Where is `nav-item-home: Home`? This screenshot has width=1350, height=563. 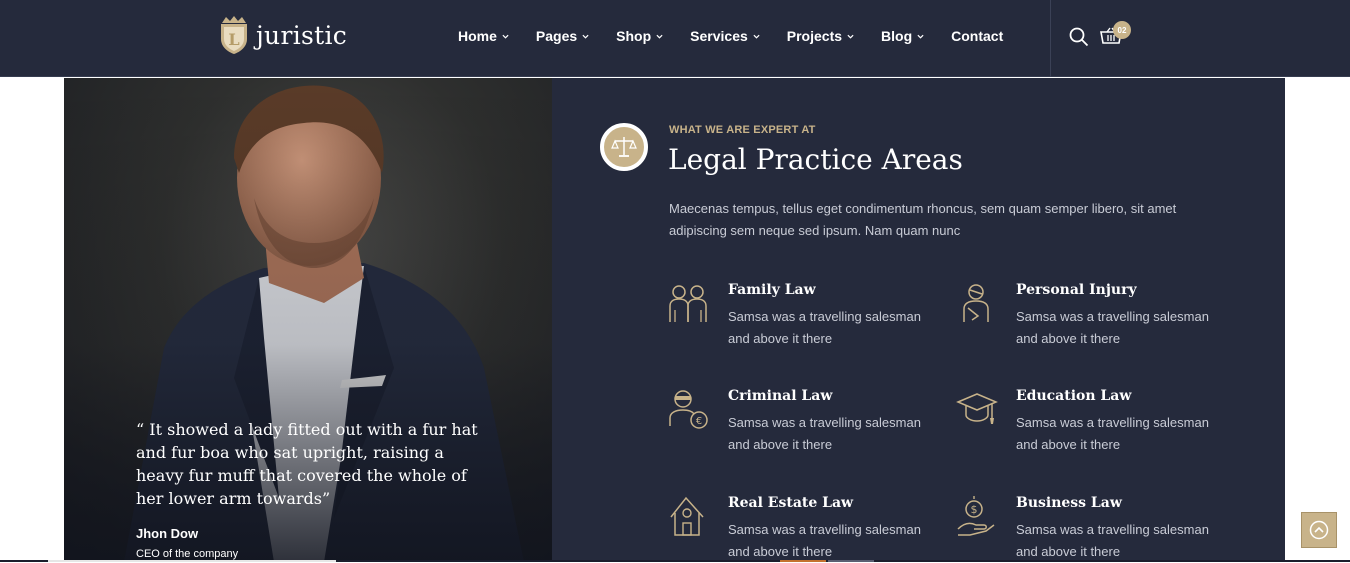
nav-item-home: Home is located at coordinates (483, 36).